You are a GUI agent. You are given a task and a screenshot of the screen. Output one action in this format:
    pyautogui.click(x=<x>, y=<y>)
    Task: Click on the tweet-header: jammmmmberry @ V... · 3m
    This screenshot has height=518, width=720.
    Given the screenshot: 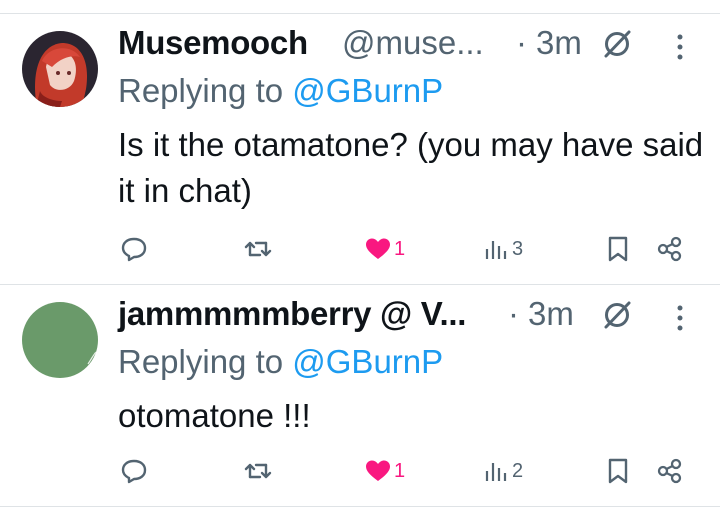 What is the action you would take?
    pyautogui.click(x=419, y=315)
    